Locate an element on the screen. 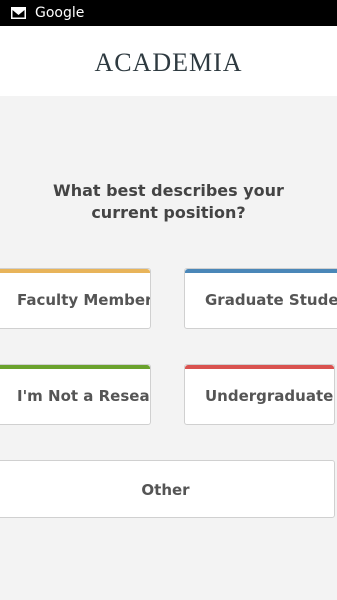 The image size is (337, 600). graduate-student-button: Graduate Student is located at coordinates (260, 298).